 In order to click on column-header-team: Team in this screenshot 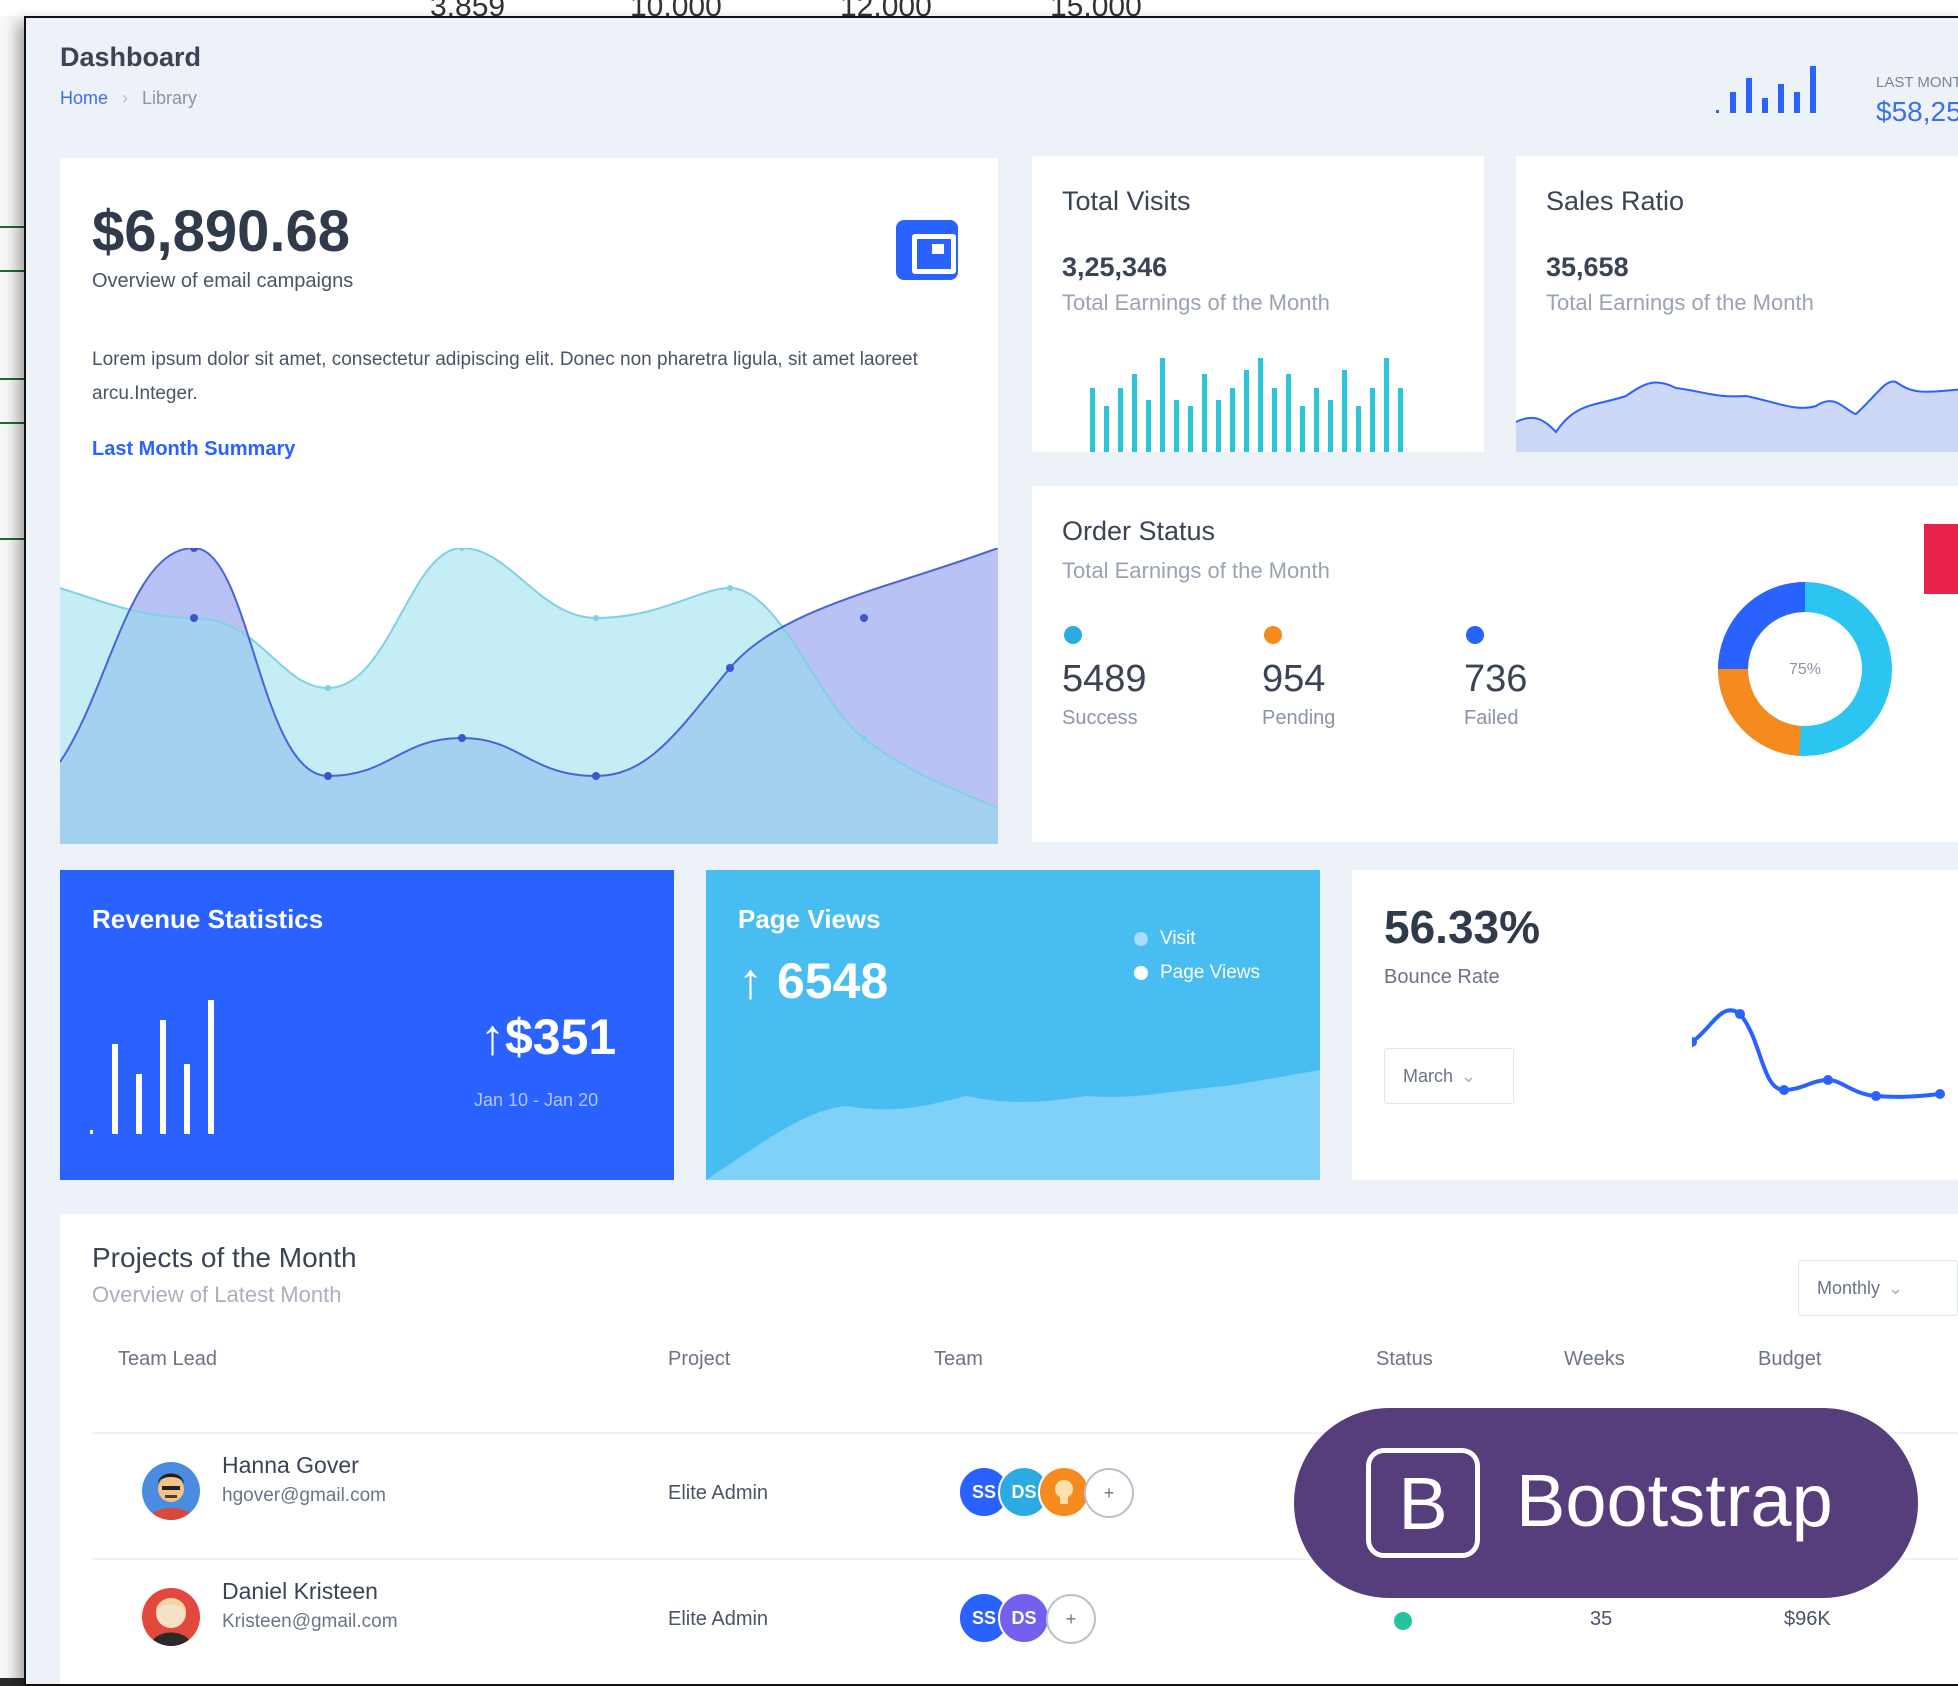, I will do `click(958, 1359)`.